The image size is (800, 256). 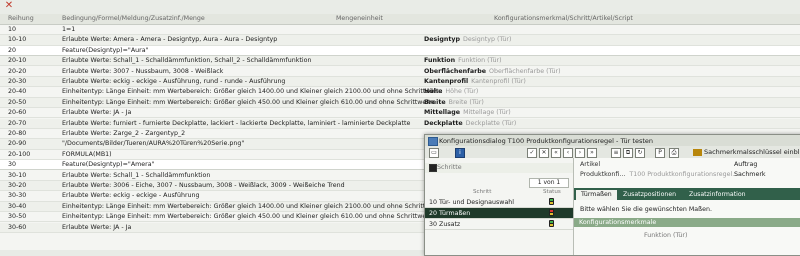 I want to click on feature-name: Designtyp, so click(x=442, y=40).